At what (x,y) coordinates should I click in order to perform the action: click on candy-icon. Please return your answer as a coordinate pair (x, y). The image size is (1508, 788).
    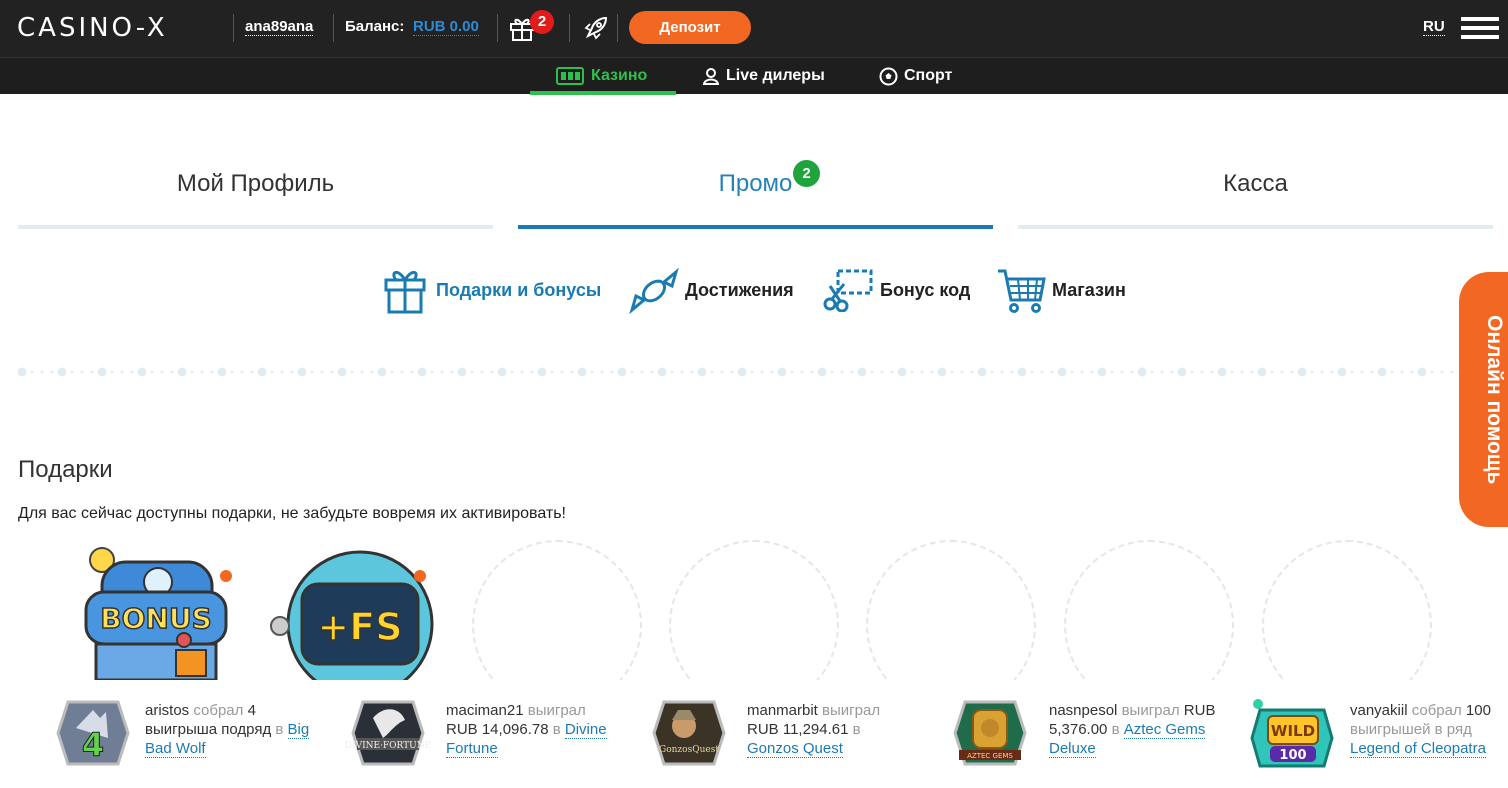
    Looking at the image, I should click on (654, 291).